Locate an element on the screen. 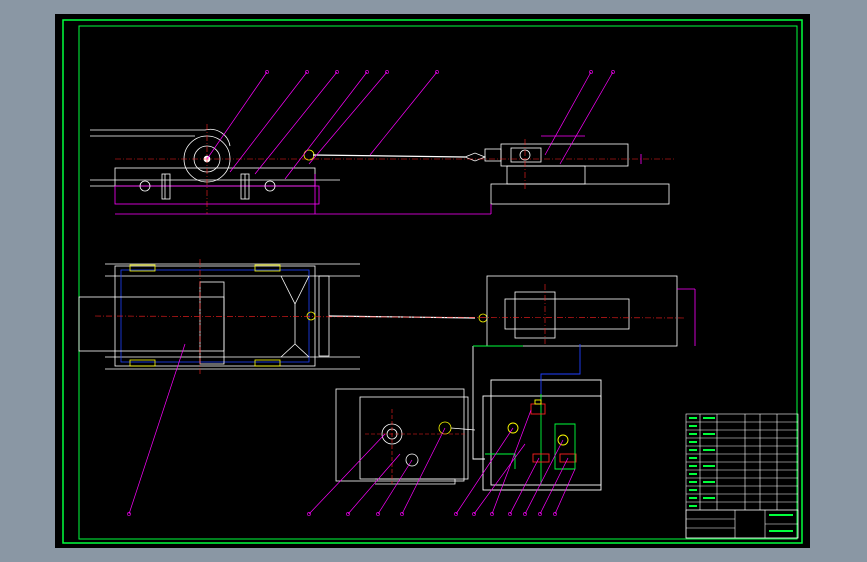  plan-coupling is located at coordinates (311, 316).